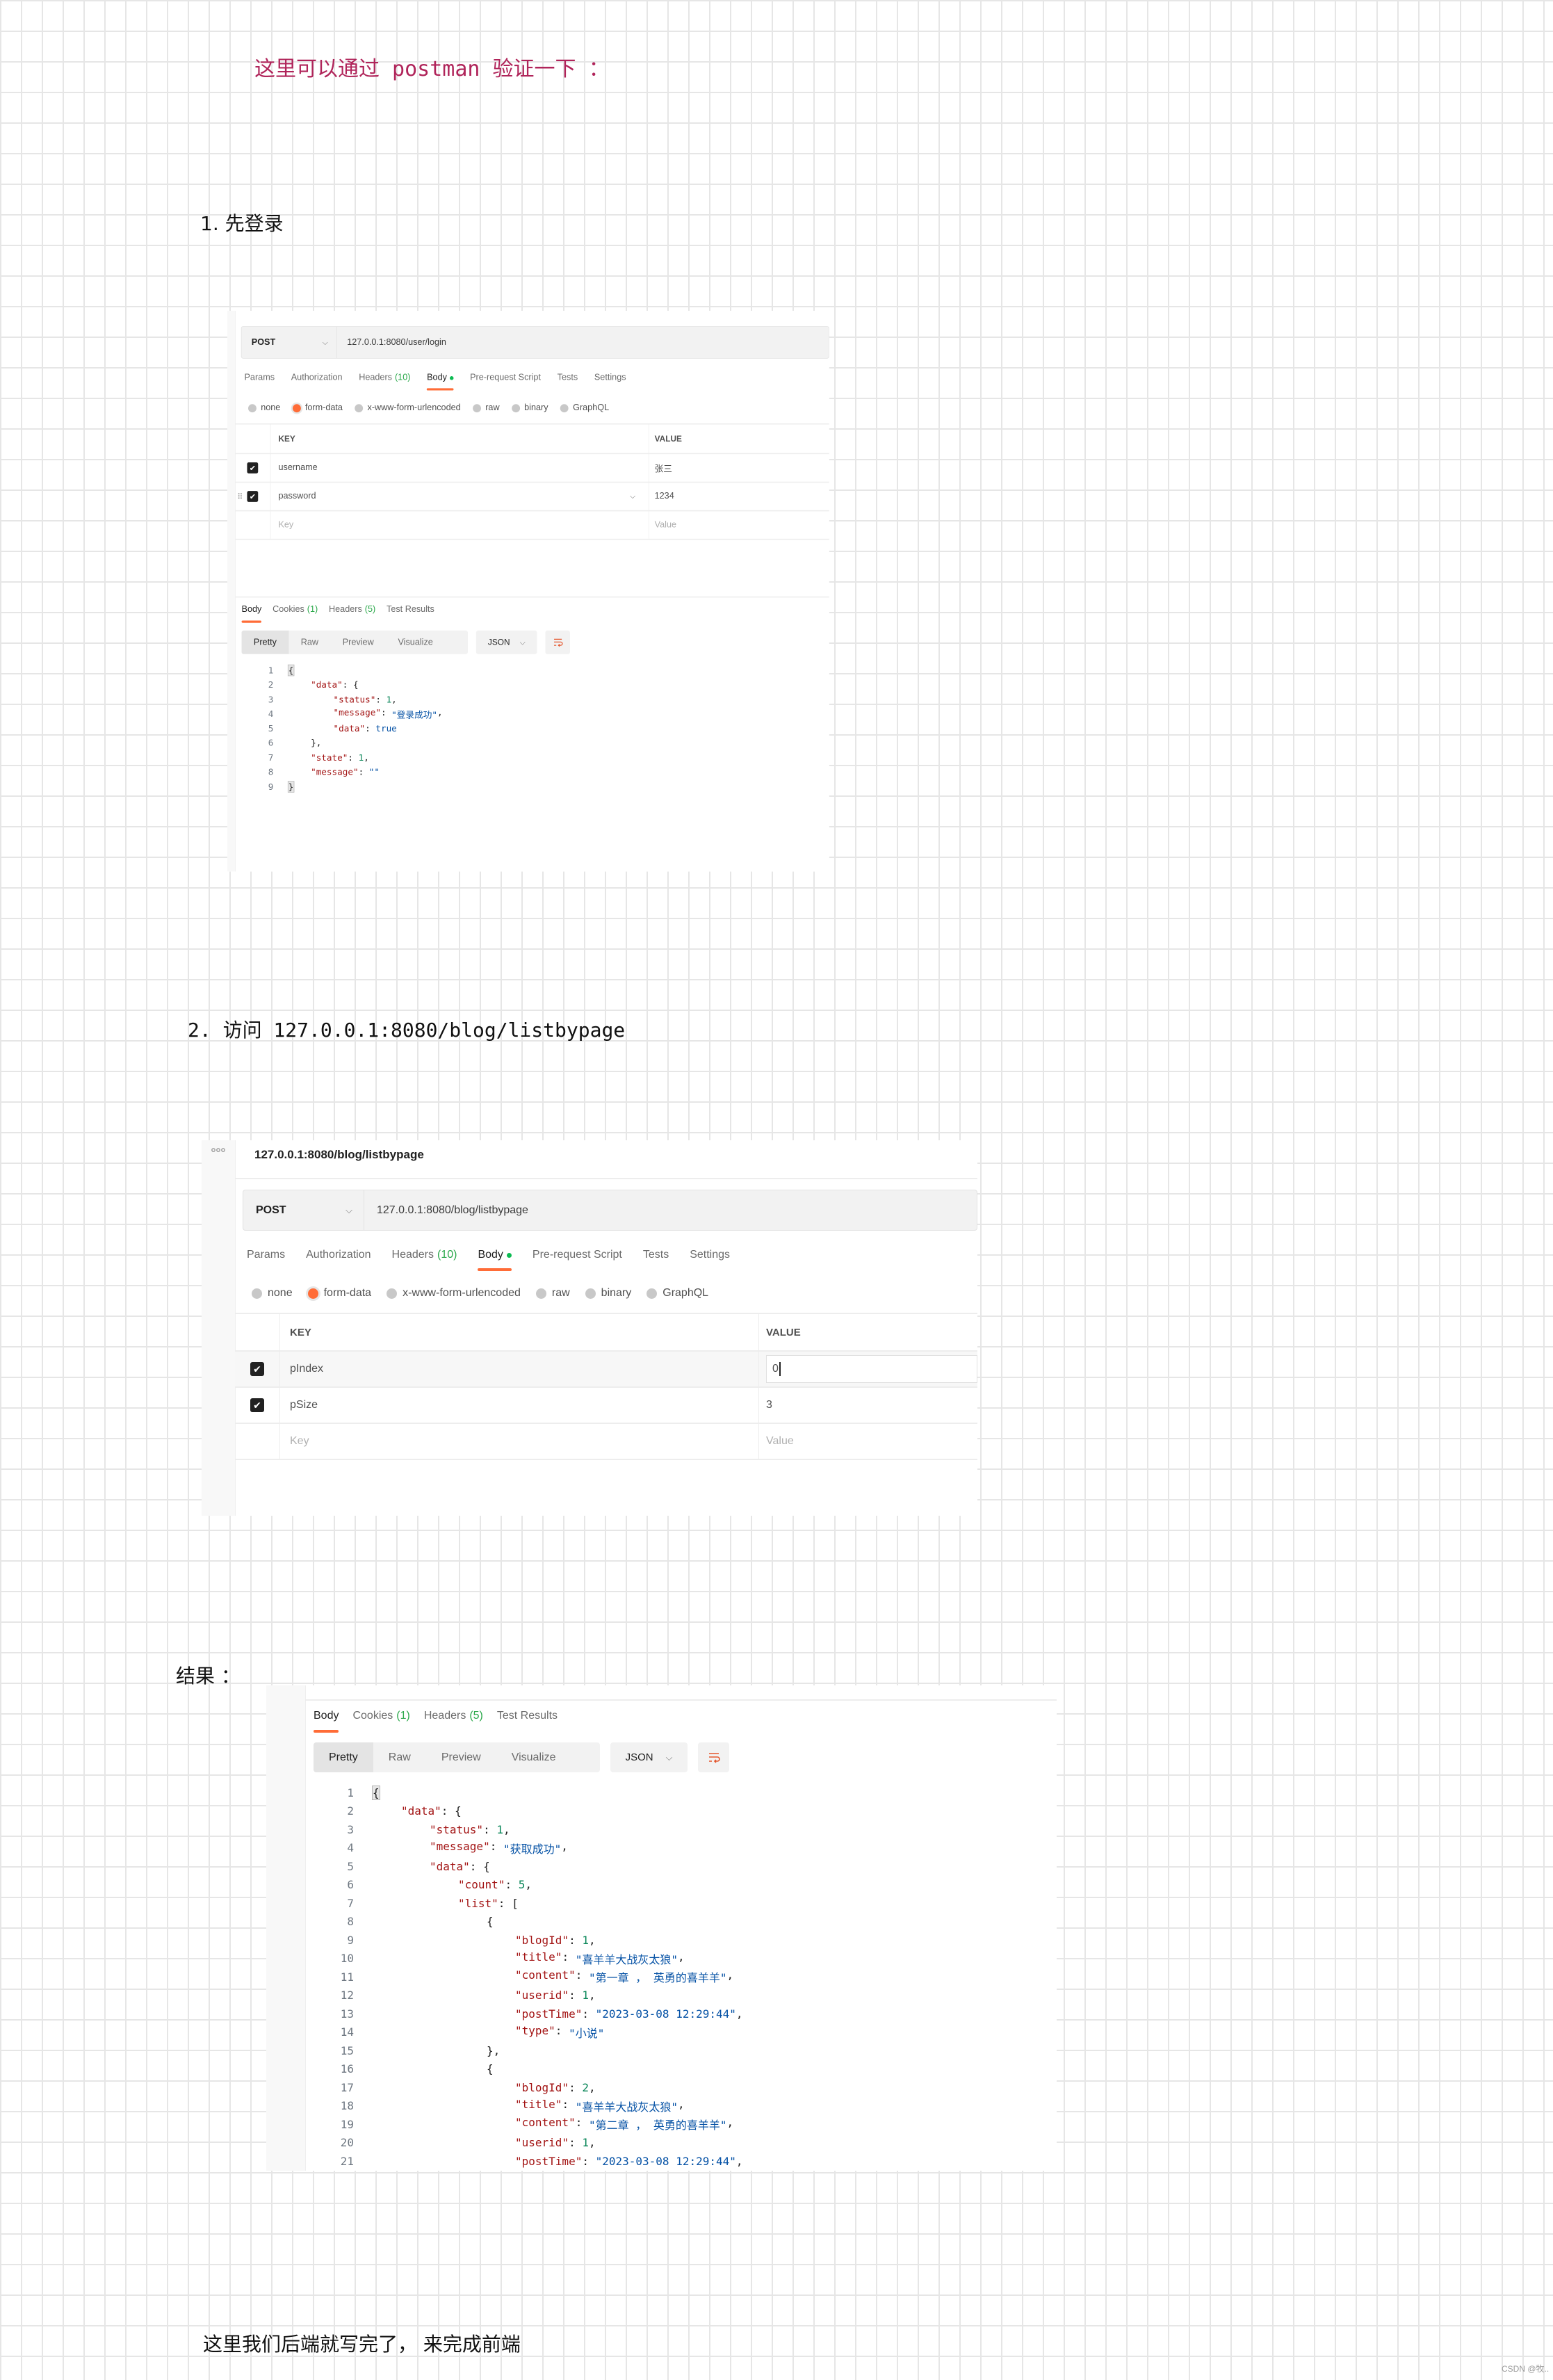 The image size is (1553, 2380). I want to click on table-row: ✔ username 张三, so click(532, 468).